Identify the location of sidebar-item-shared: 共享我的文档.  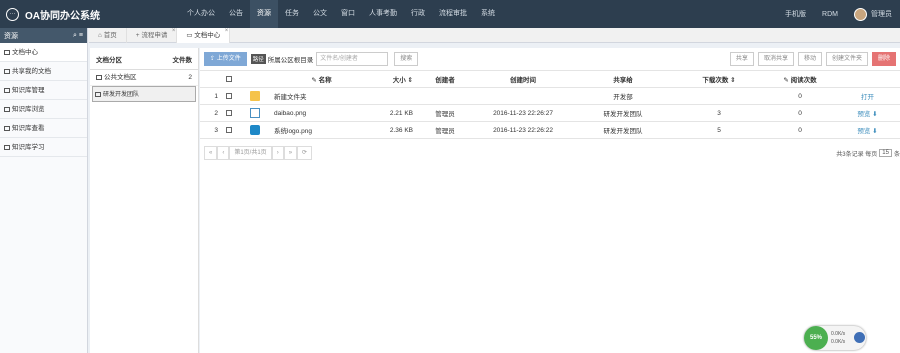
(43, 71).